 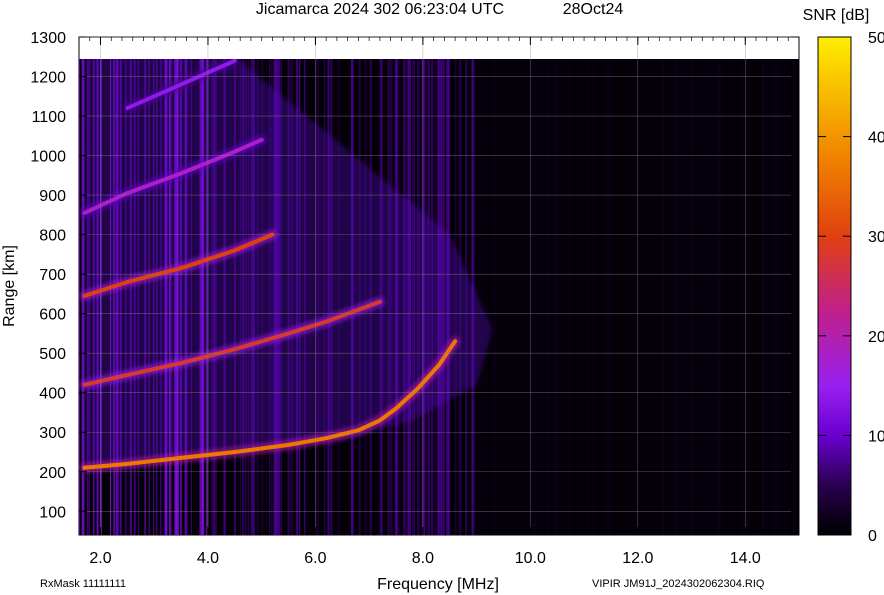 I want to click on colorbar-tick-label: 30, so click(x=876, y=237).